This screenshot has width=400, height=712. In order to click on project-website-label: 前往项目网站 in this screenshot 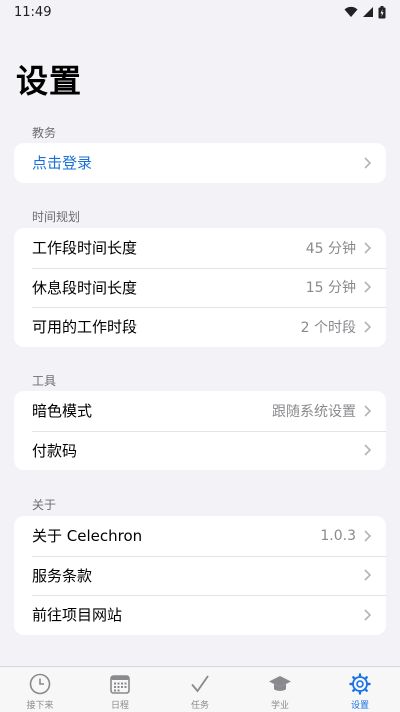, I will do `click(77, 615)`.